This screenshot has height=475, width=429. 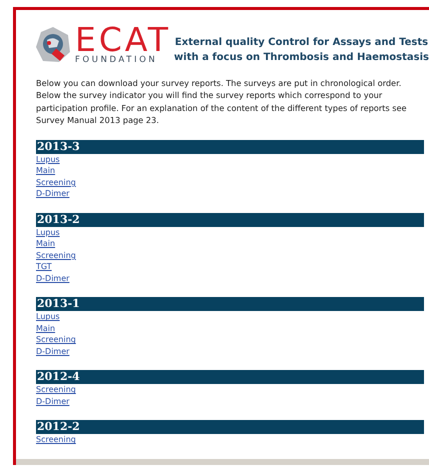 I want to click on survey-heading: 2013-3, so click(x=230, y=147).